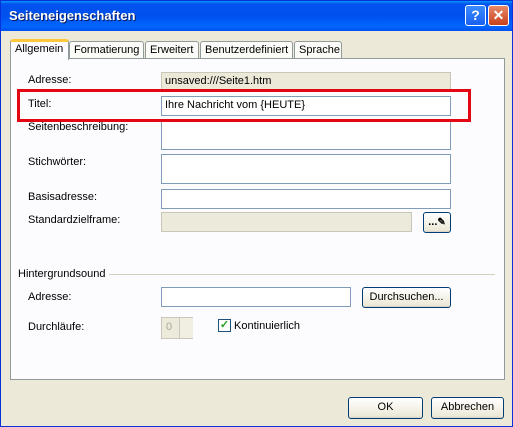 The width and height of the screenshot is (513, 427). I want to click on title-bar: Seiteneigenschaften ? ✕, so click(256, 16).